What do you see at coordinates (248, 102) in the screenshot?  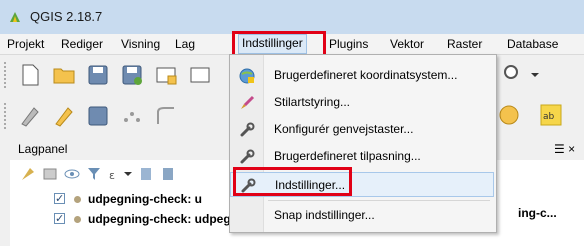 I see `brush-icon` at bounding box center [248, 102].